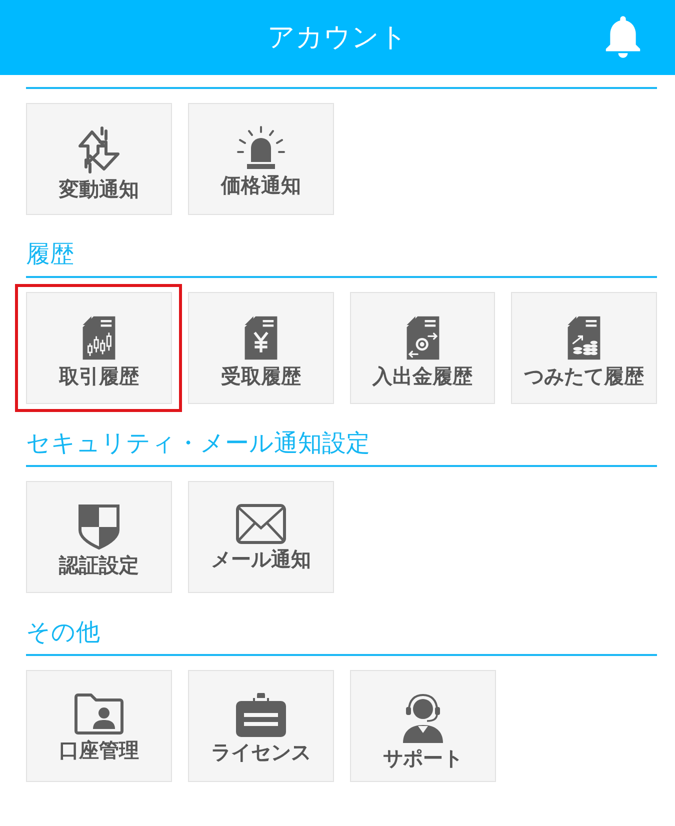 This screenshot has height=826, width=675. Describe the element at coordinates (261, 715) in the screenshot. I see `id-badge-icon` at that location.